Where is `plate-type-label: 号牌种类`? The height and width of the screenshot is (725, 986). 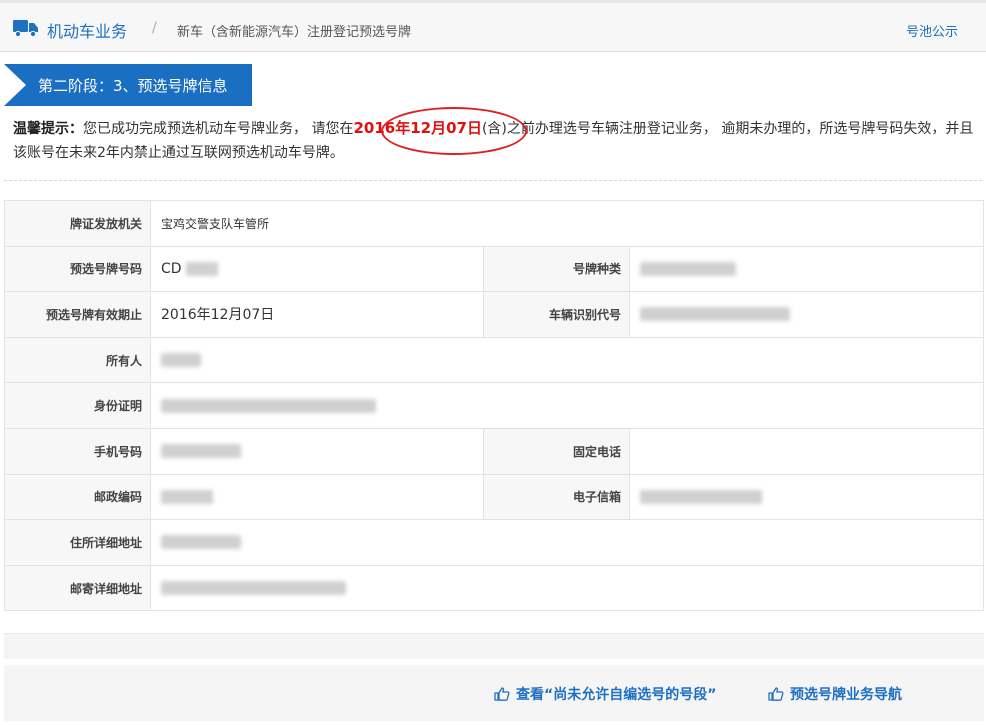
plate-type-label: 号牌种类 is located at coordinates (556, 269).